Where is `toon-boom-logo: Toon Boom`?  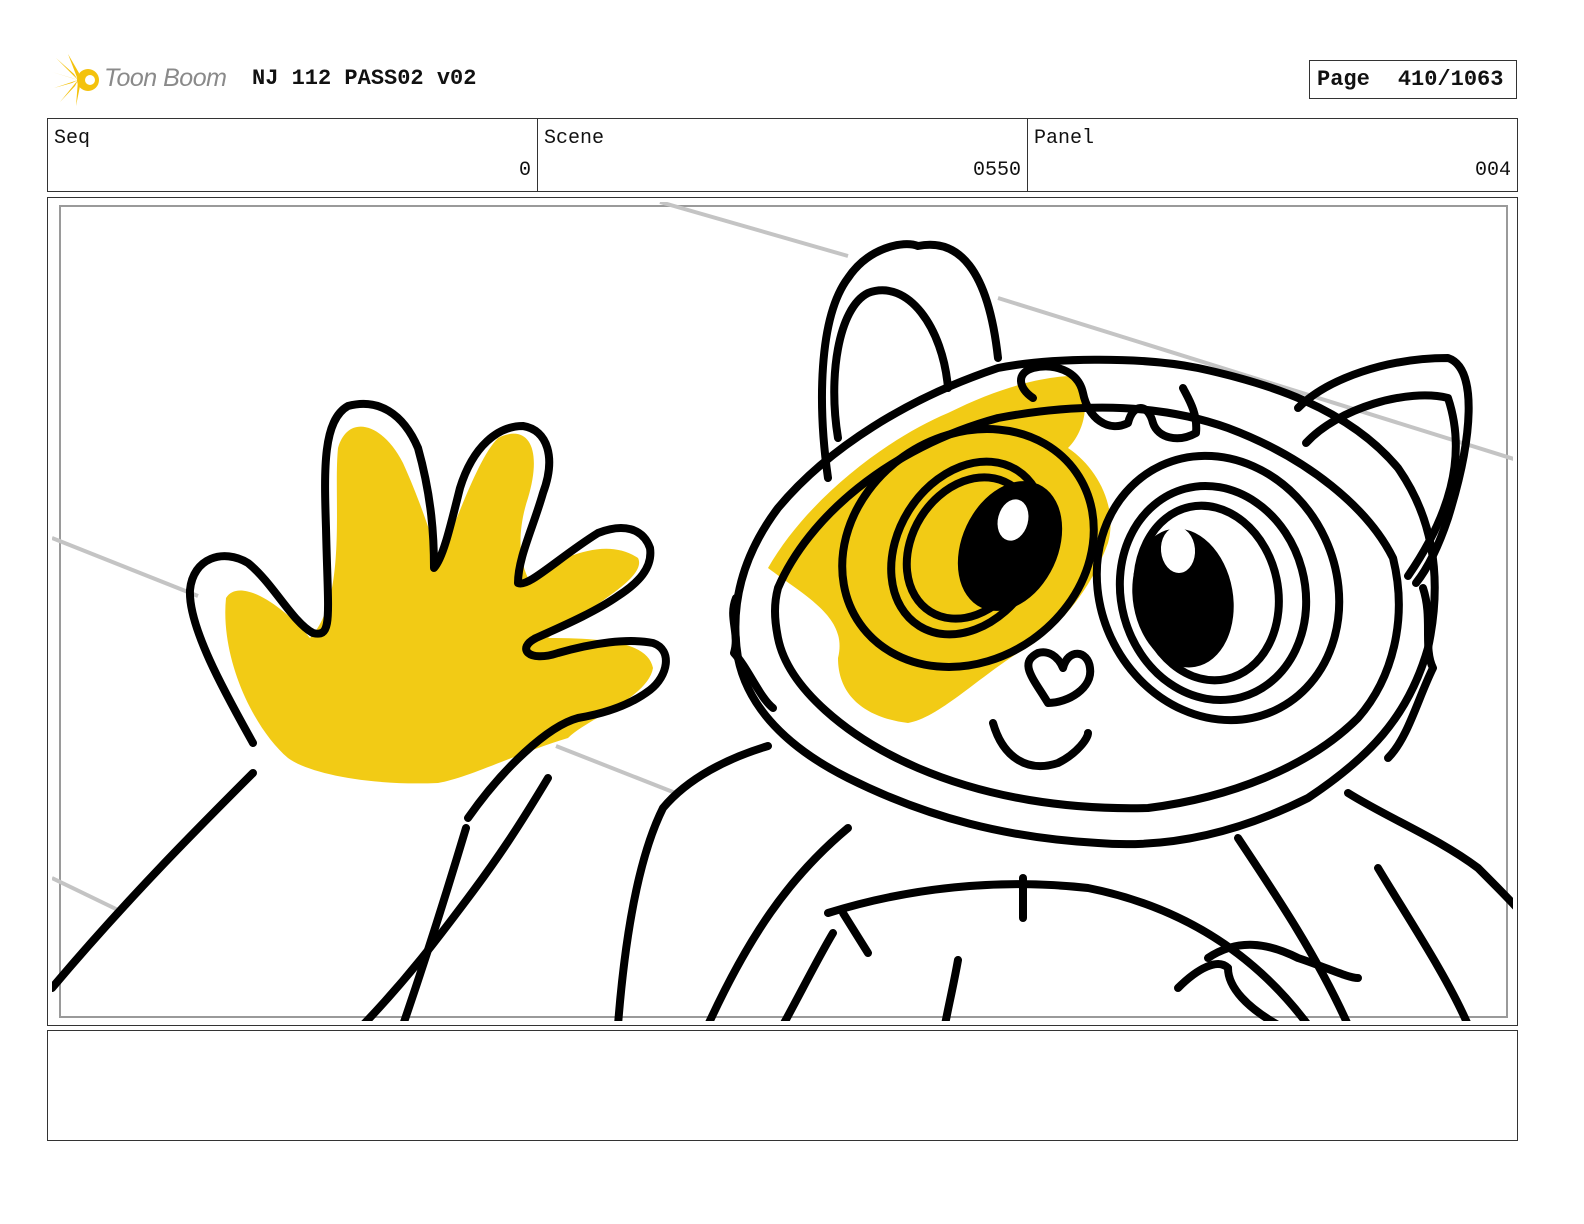 toon-boom-logo: Toon Boom is located at coordinates (145, 80).